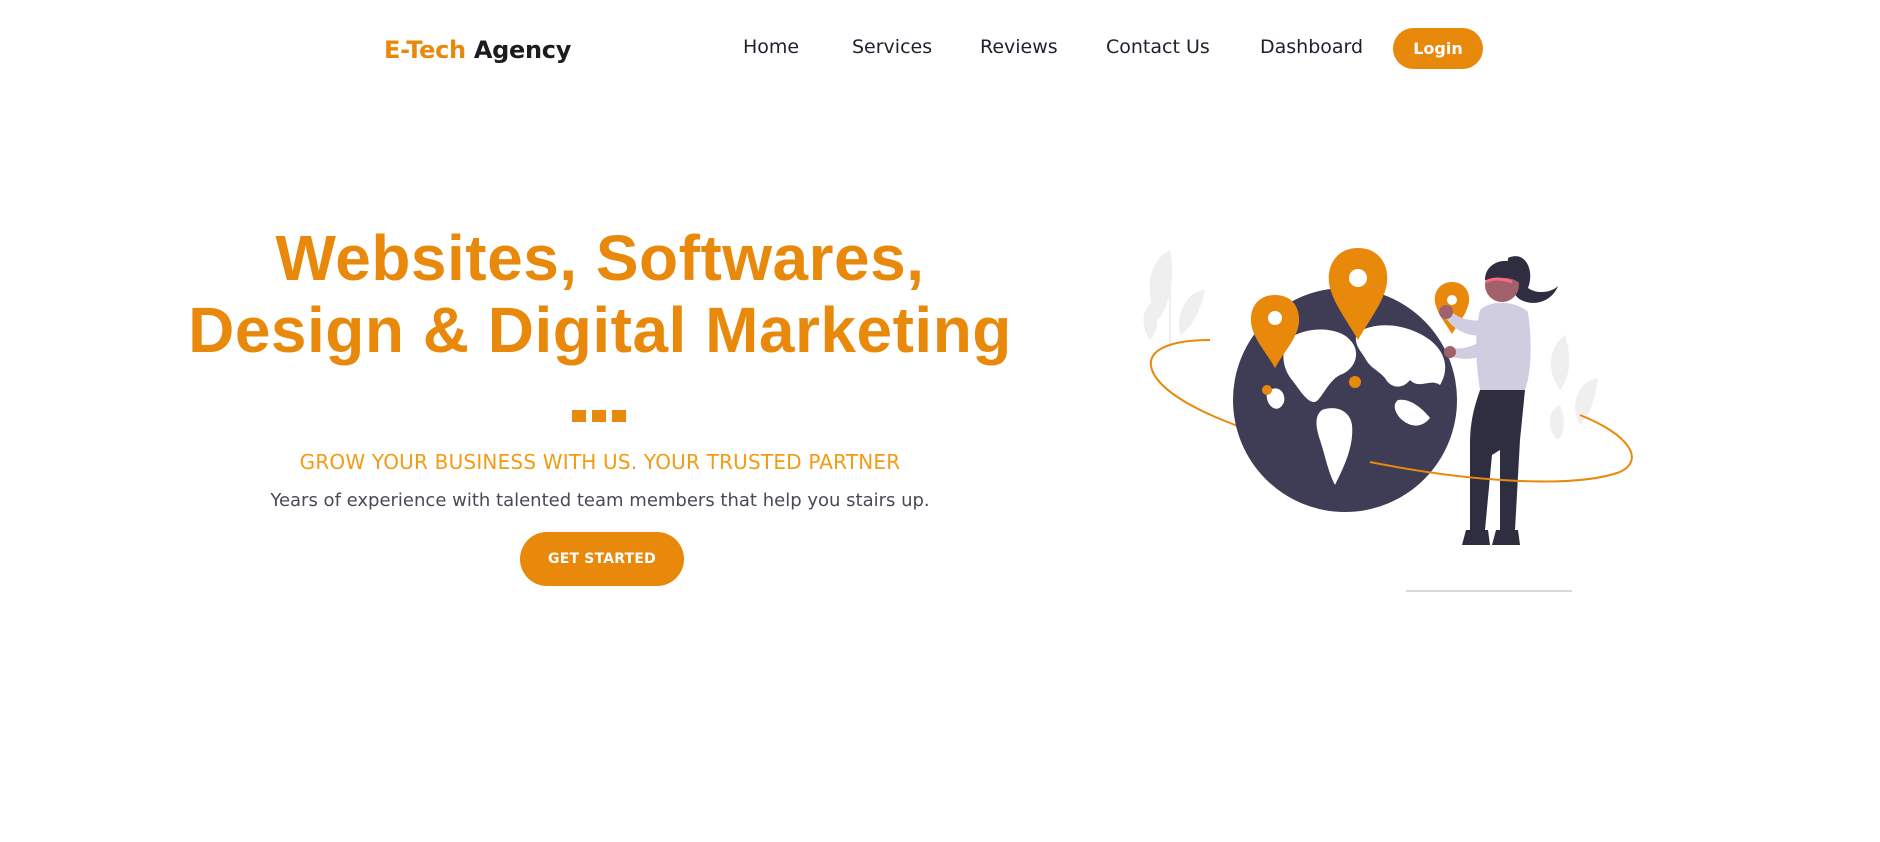 The width and height of the screenshot is (1880, 842). I want to click on get-started-button: GET STARTED, so click(602, 559).